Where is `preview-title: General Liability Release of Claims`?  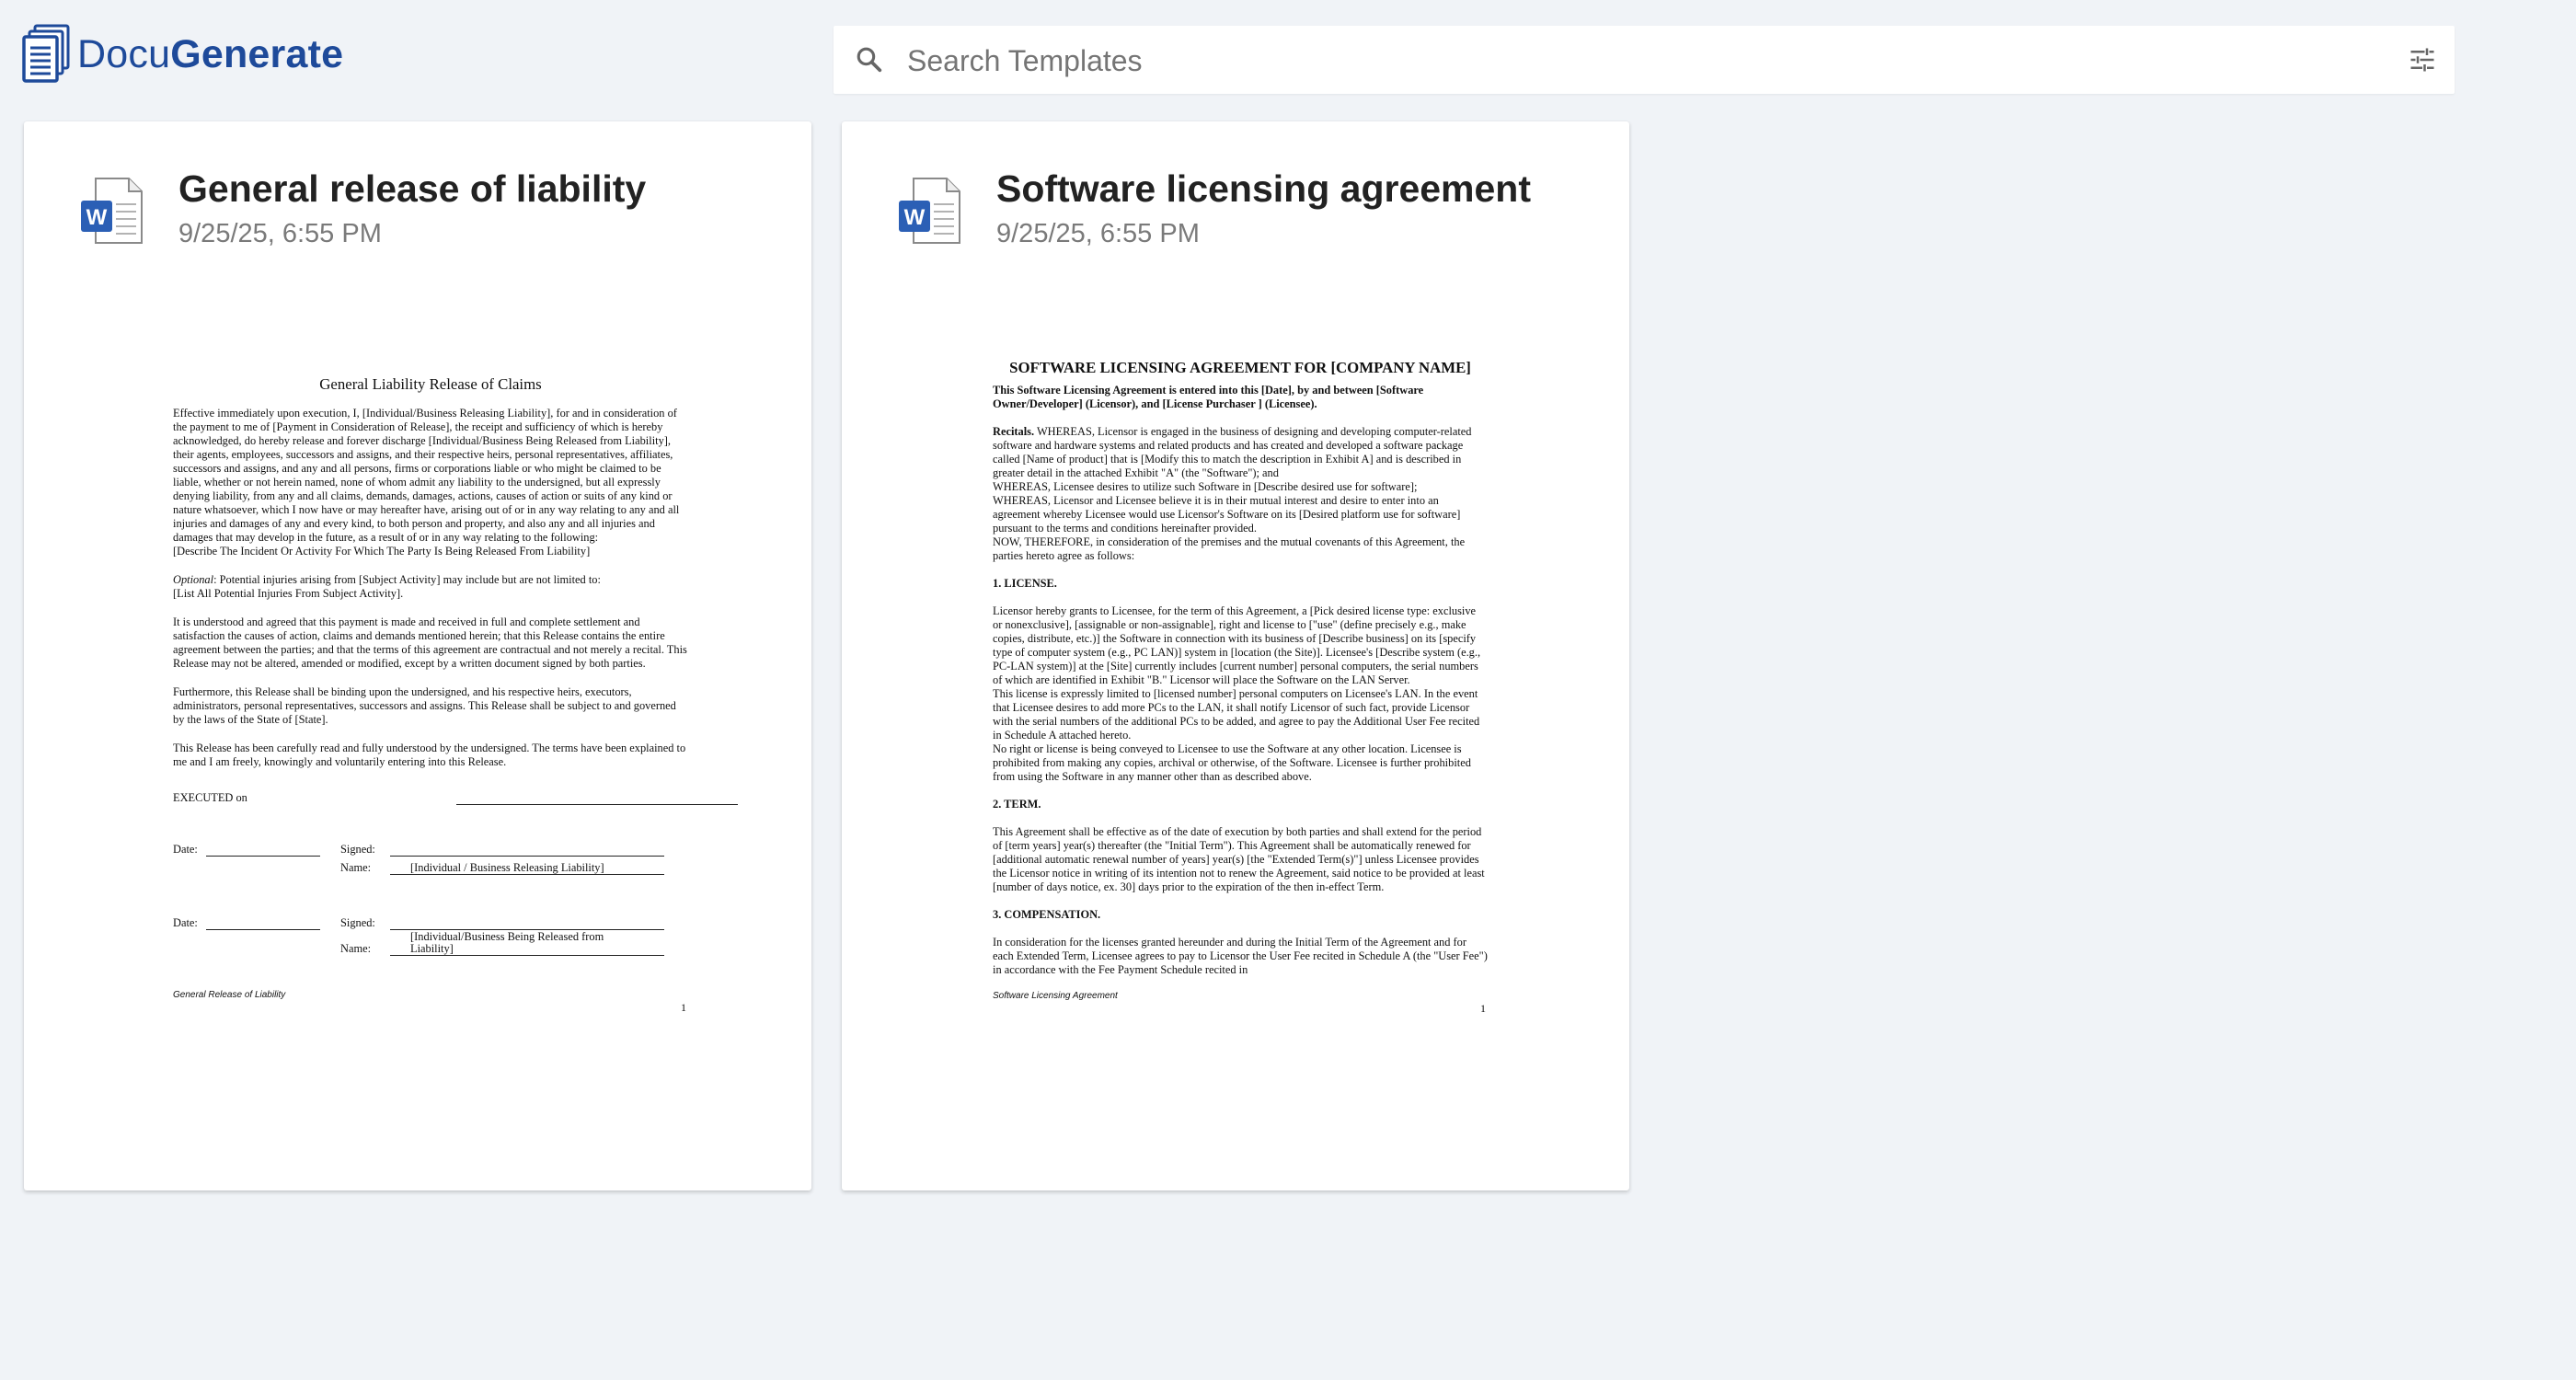 preview-title: General Liability Release of Claims is located at coordinates (430, 384).